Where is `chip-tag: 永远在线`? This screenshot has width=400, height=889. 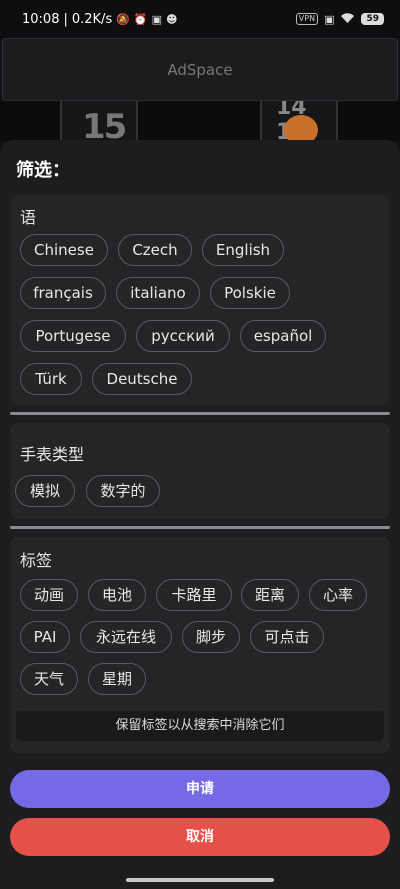 chip-tag: 永远在线 is located at coordinates (126, 637).